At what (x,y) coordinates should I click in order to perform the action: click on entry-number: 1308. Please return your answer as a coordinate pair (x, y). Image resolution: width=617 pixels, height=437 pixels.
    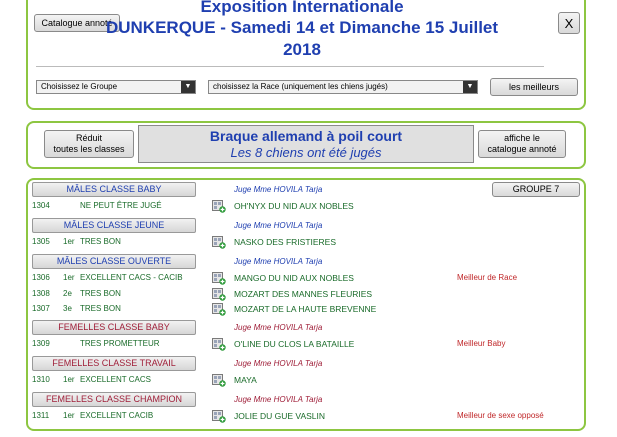
    Looking at the image, I should click on (41, 293).